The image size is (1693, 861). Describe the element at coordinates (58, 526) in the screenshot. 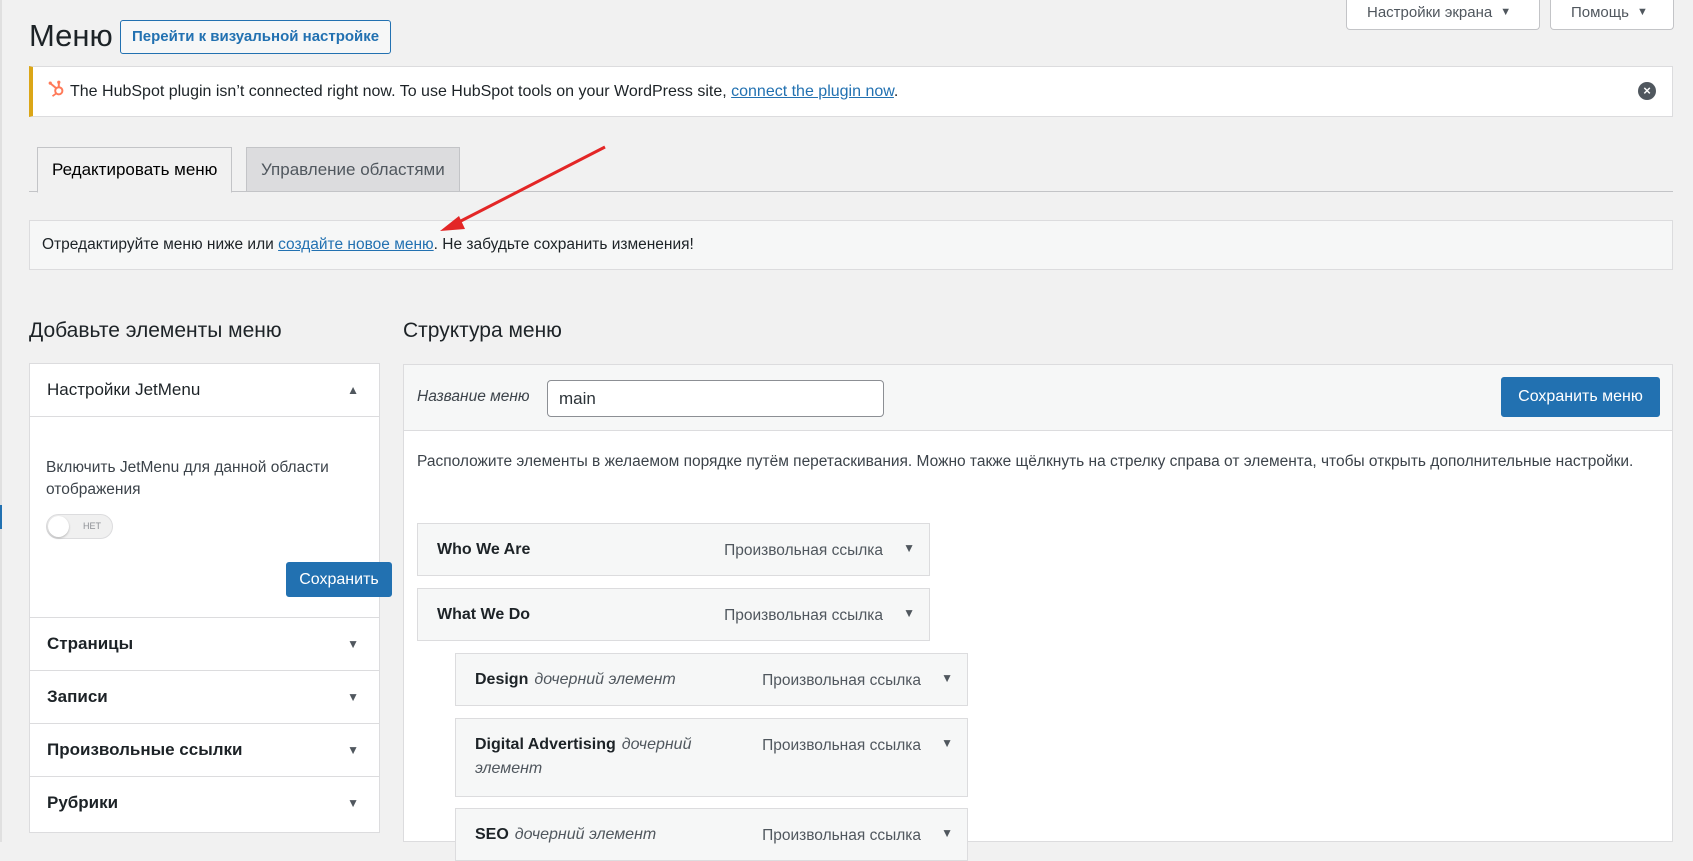

I see `toggle-knob` at that location.